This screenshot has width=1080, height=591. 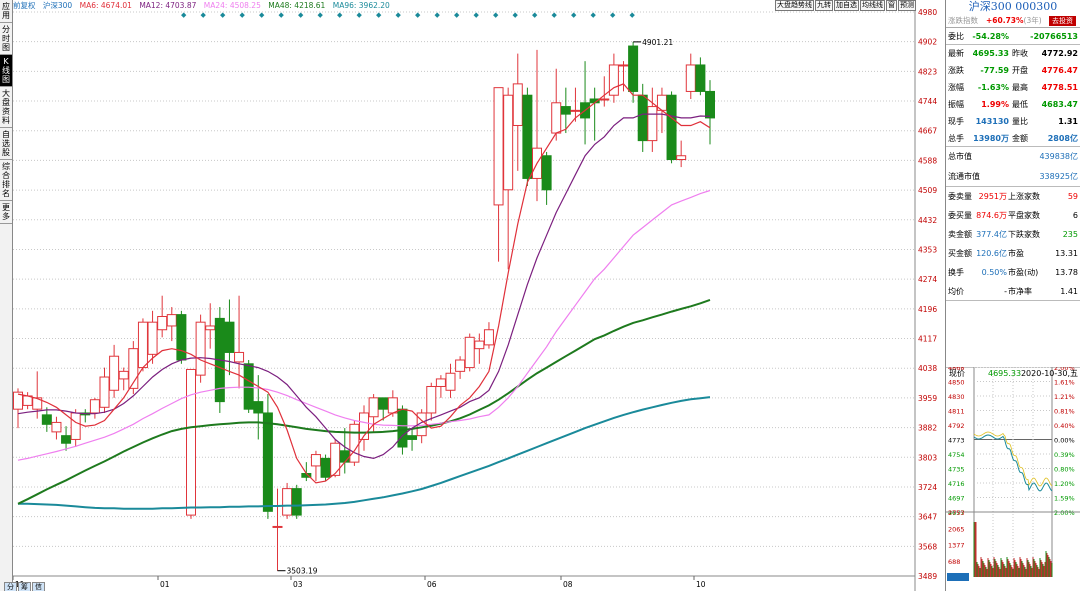 What do you see at coordinates (927, 71) in the screenshot?
I see `price-tick-label: 4823` at bounding box center [927, 71].